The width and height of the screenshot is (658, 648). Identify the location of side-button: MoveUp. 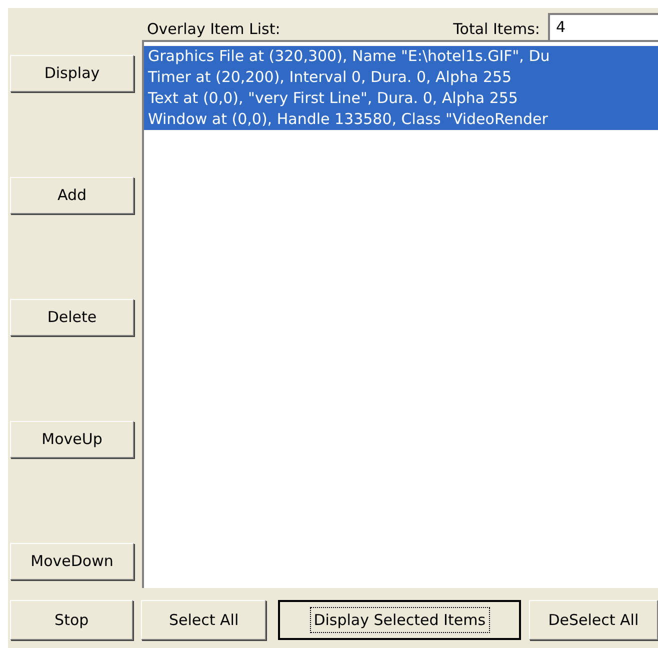
(72, 439).